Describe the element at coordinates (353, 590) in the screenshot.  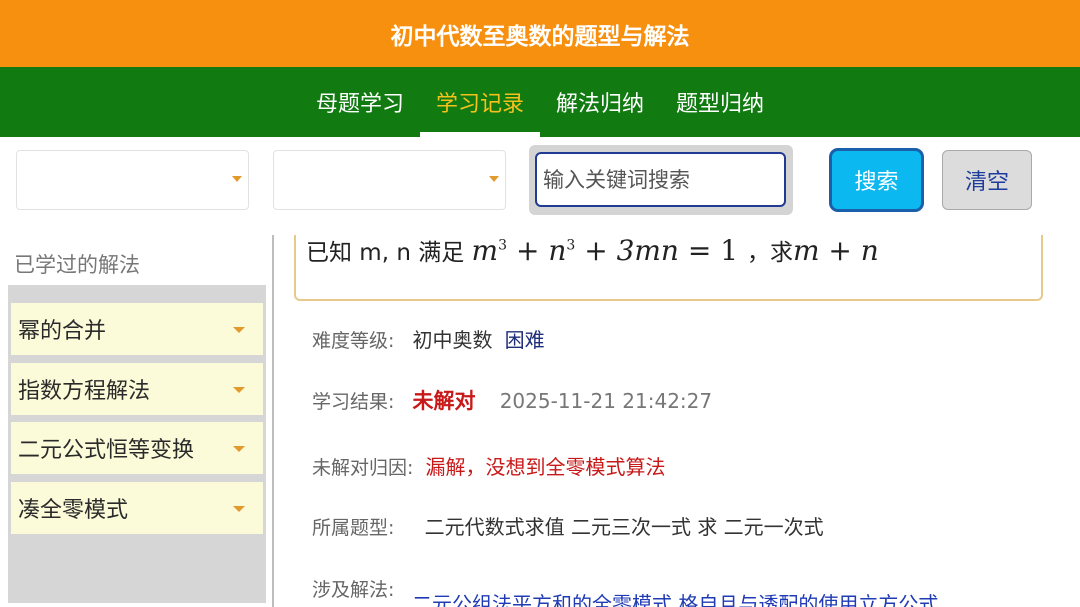
I see `methods-row: 涉及解法:` at that location.